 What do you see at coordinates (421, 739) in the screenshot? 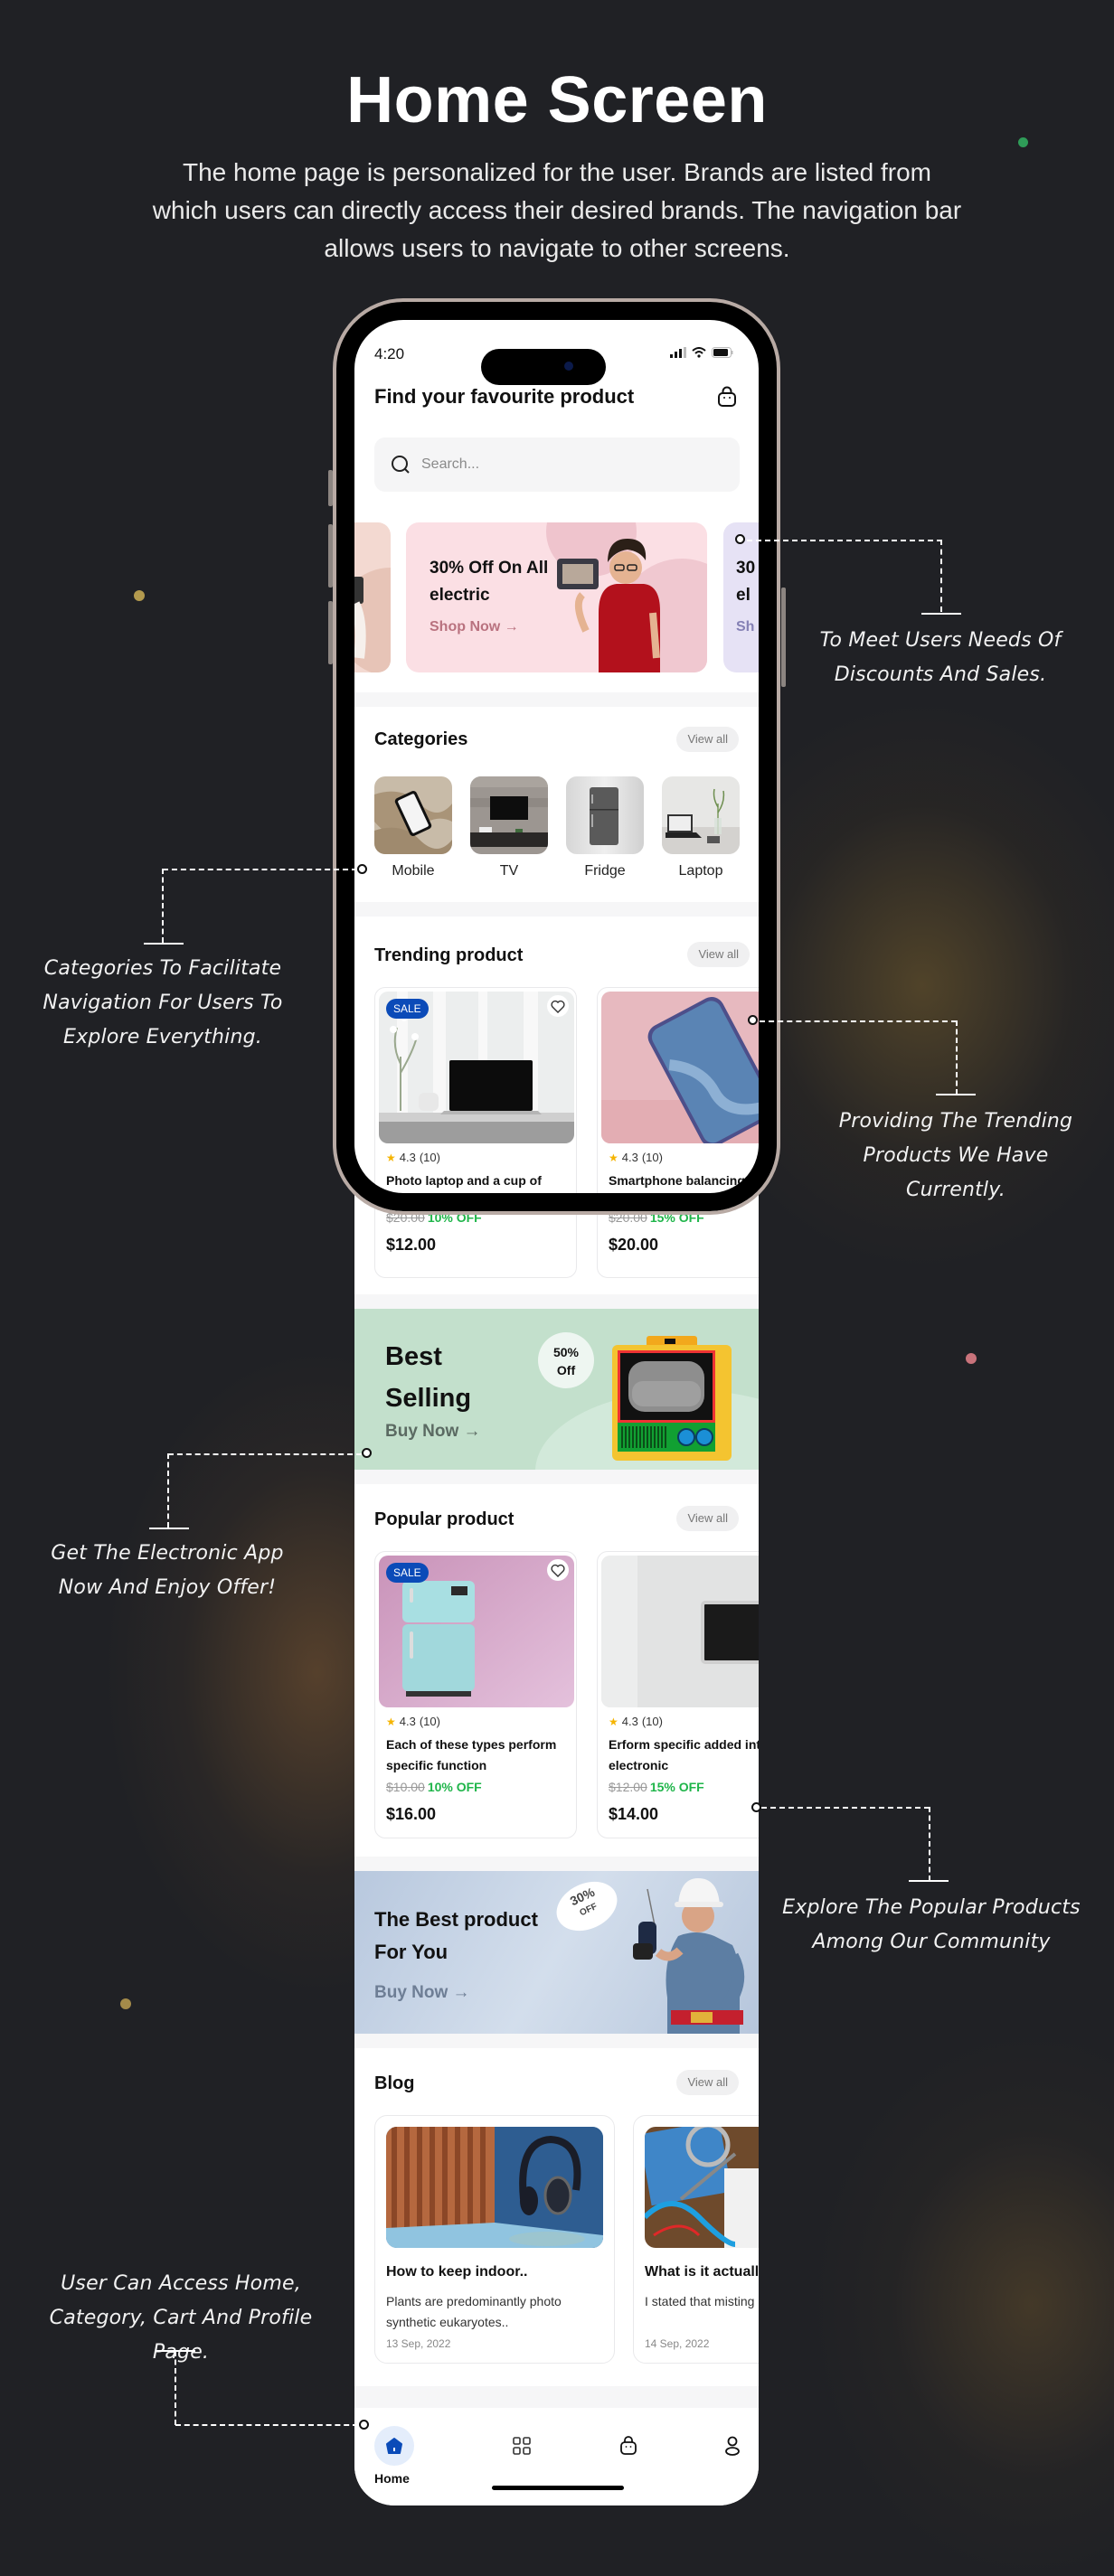
I see `categories-title: Categories` at bounding box center [421, 739].